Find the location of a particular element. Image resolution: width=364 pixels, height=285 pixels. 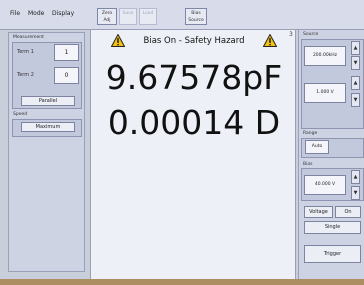

save-label: Save is located at coordinates (128, 13).